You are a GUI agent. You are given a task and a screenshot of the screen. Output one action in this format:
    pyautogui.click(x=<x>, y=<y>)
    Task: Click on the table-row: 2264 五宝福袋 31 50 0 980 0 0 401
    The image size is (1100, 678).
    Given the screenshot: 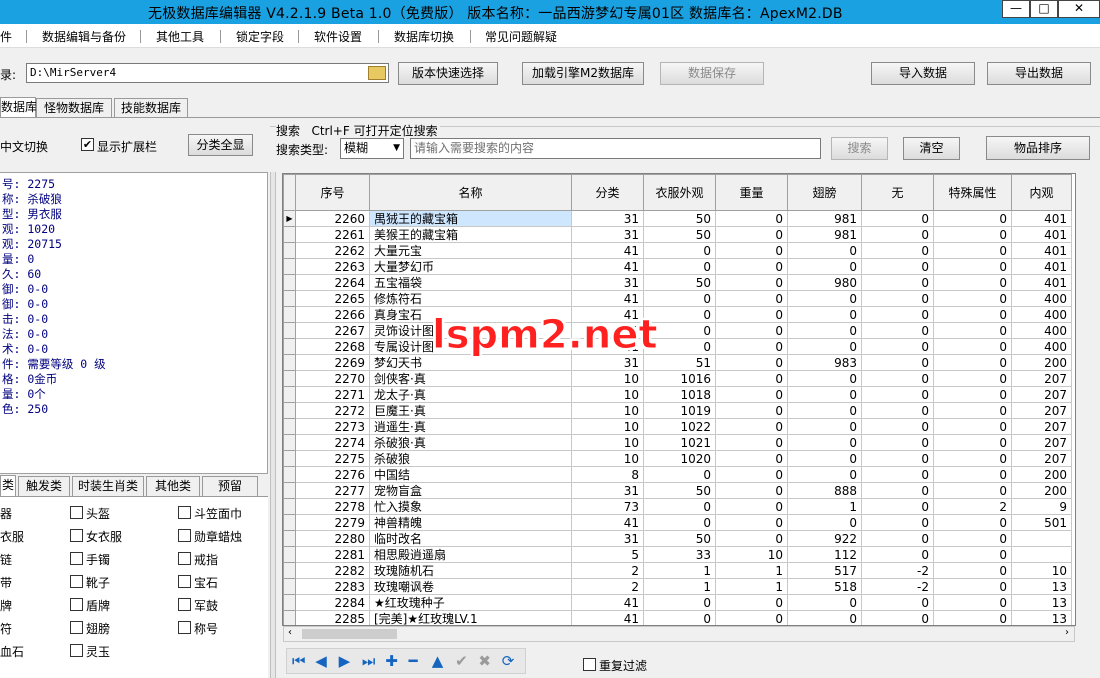 What is the action you would take?
    pyautogui.click(x=677, y=282)
    